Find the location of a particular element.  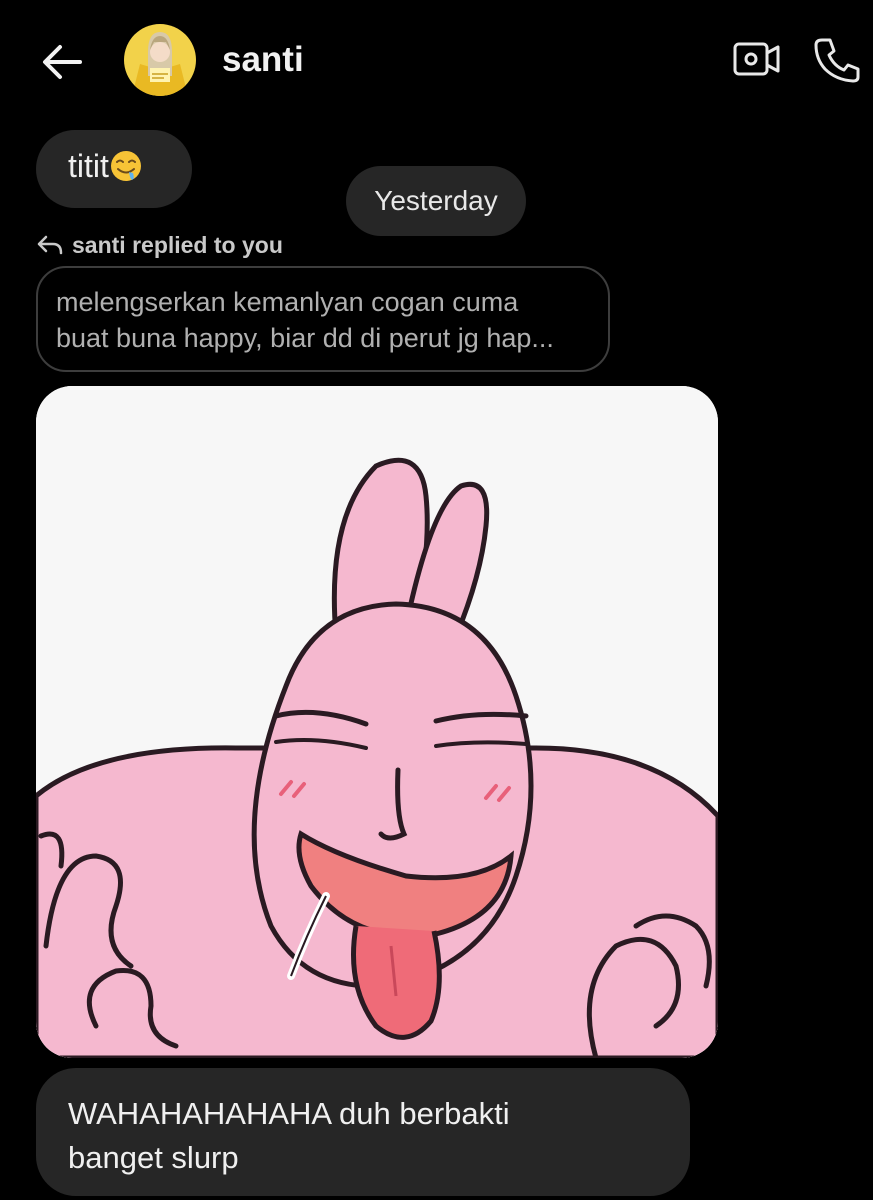

phone-icon is located at coordinates (837, 60).